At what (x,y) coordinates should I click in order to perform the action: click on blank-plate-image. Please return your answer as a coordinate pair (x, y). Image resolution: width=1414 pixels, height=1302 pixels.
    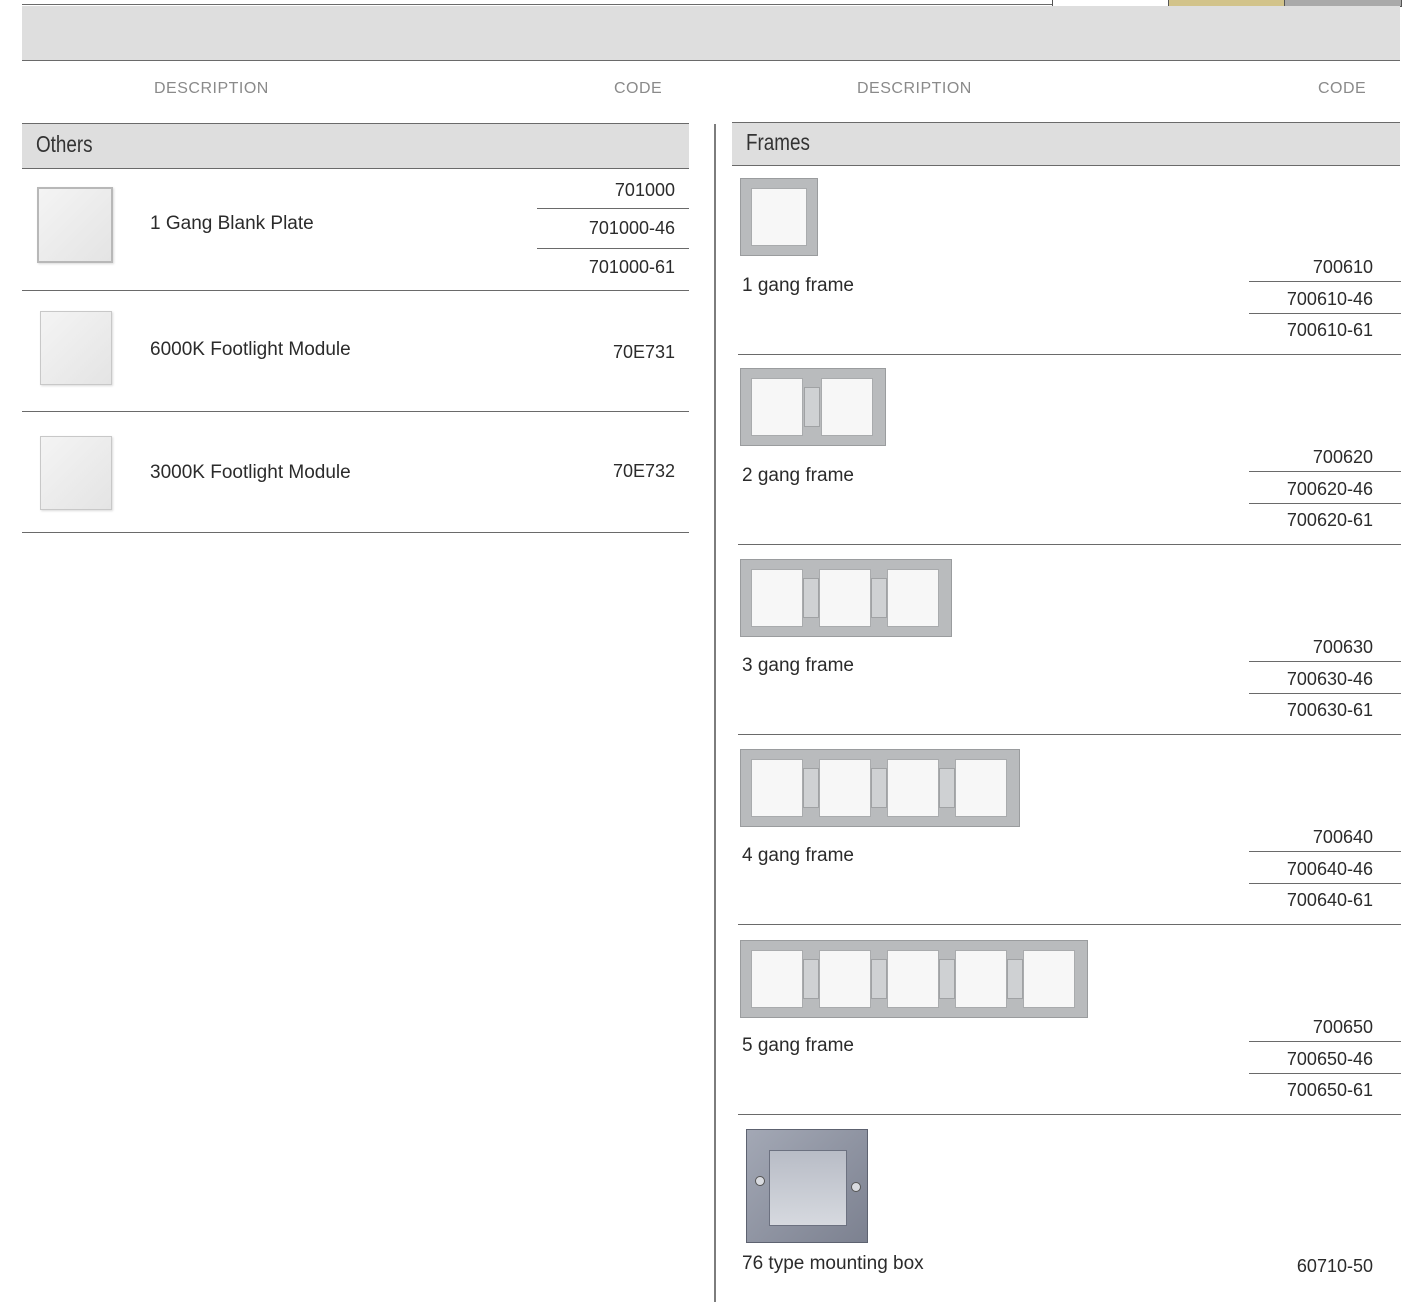
    Looking at the image, I should click on (75, 225).